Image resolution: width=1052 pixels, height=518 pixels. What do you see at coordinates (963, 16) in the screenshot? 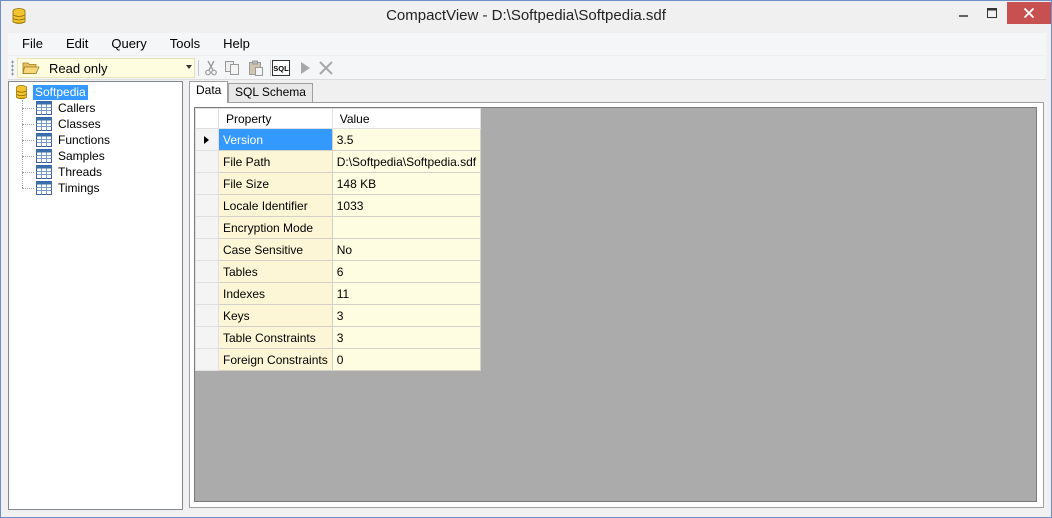
I see `minimize-icon` at bounding box center [963, 16].